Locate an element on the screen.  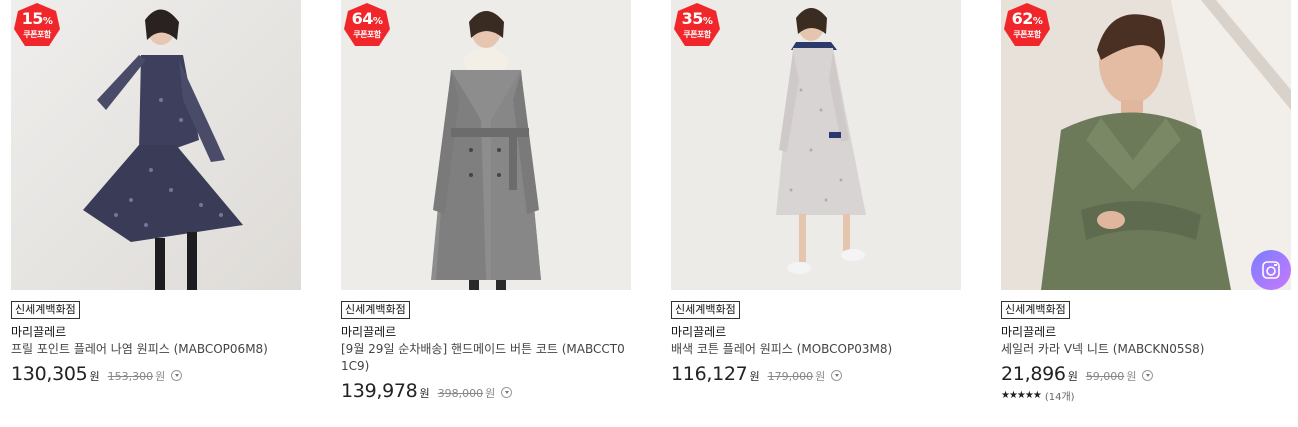
discount-badge: 64% 쿠폰포함 is located at coordinates (367, 26).